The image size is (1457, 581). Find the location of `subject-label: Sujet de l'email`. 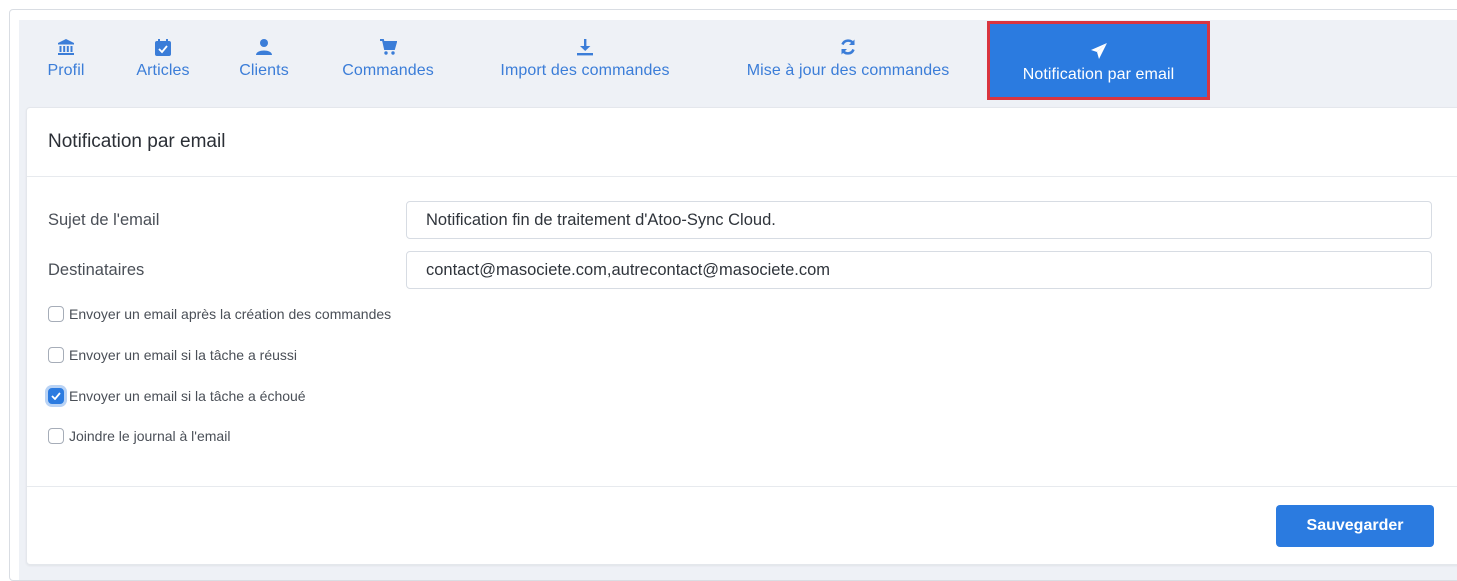

subject-label: Sujet de l'email is located at coordinates (104, 219).